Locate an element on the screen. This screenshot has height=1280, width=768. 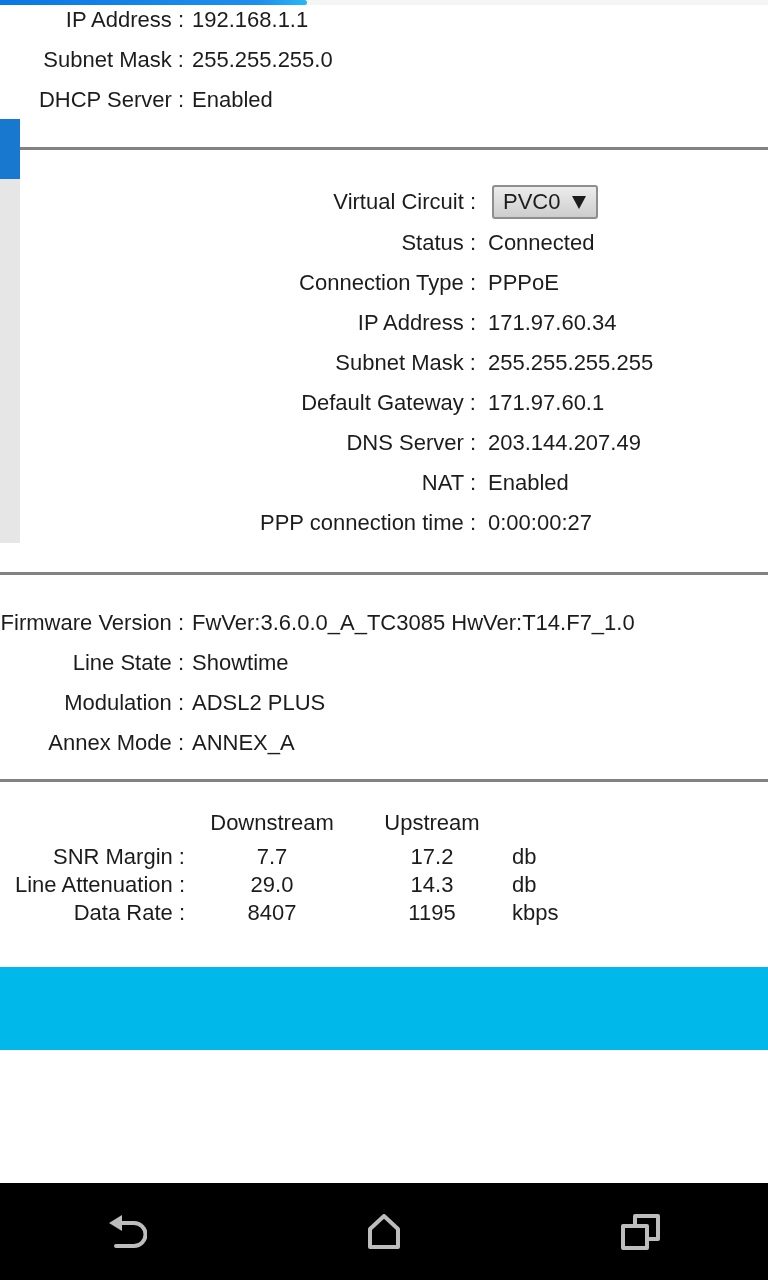
home-button is located at coordinates (384, 1231).